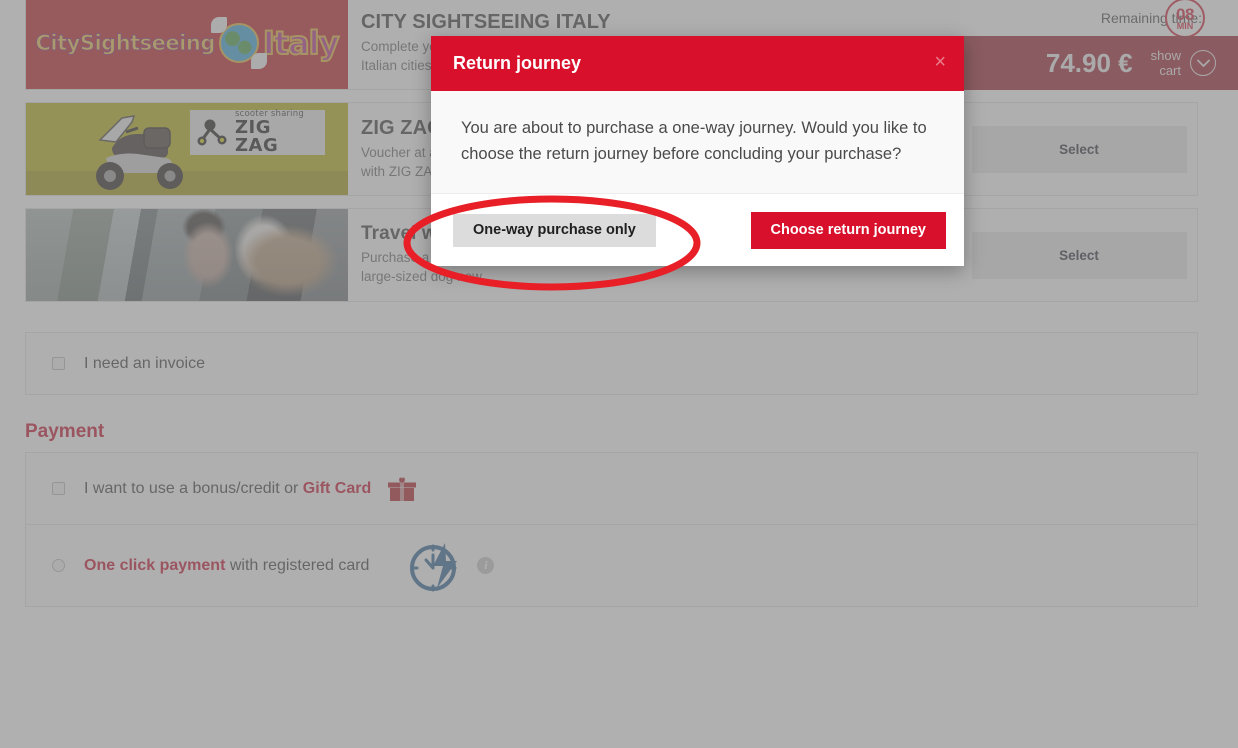 The image size is (1238, 748). I want to click on addon-thumbnail: CitySightseeing Italy, so click(187, 44).